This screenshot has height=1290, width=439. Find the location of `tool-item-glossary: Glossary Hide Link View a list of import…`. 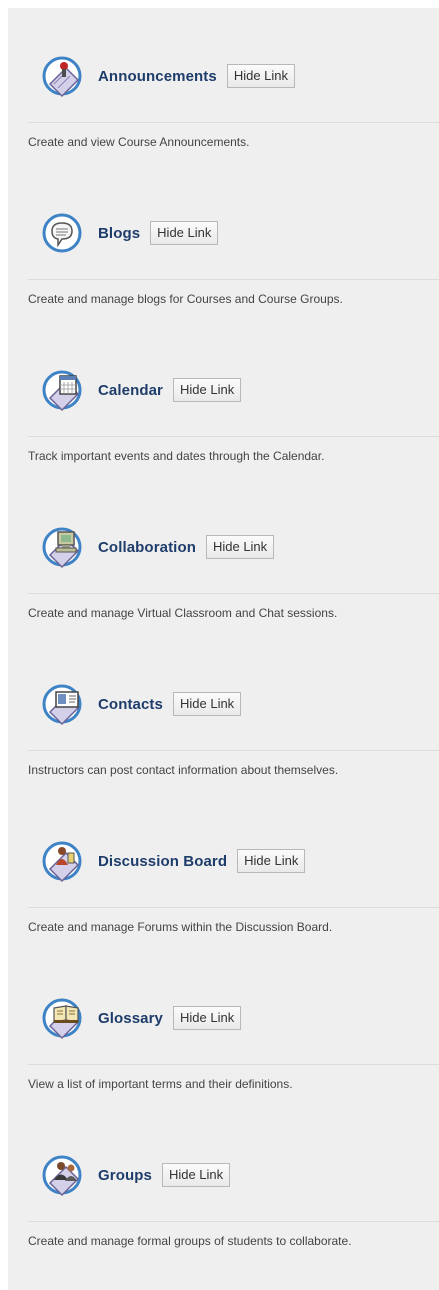

tool-item-glossary: Glossary Hide Link View a list of import… is located at coordinates (223, 1028).